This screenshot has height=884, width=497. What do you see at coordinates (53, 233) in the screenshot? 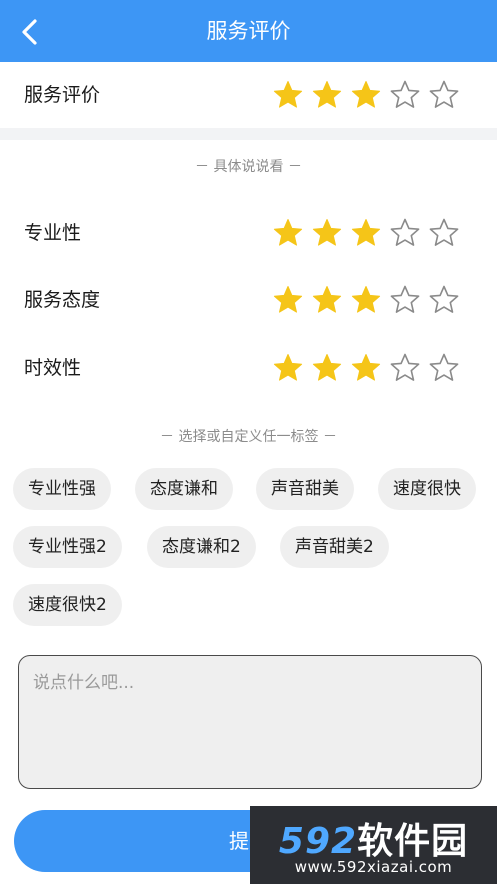
I see `criteria-label: 专业性` at bounding box center [53, 233].